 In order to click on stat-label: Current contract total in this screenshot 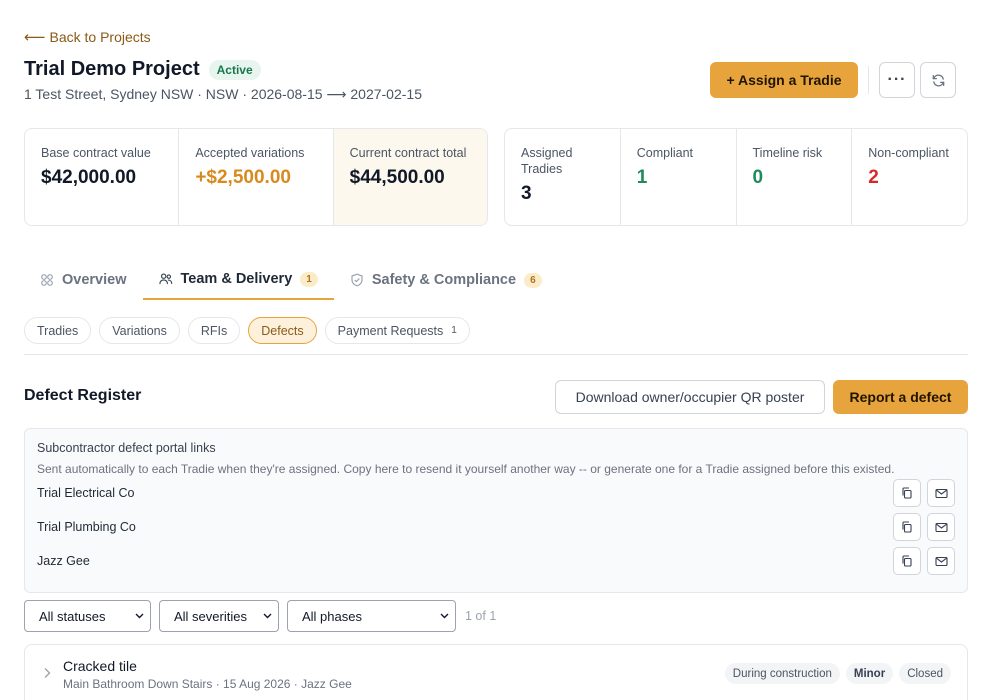, I will do `click(408, 153)`.